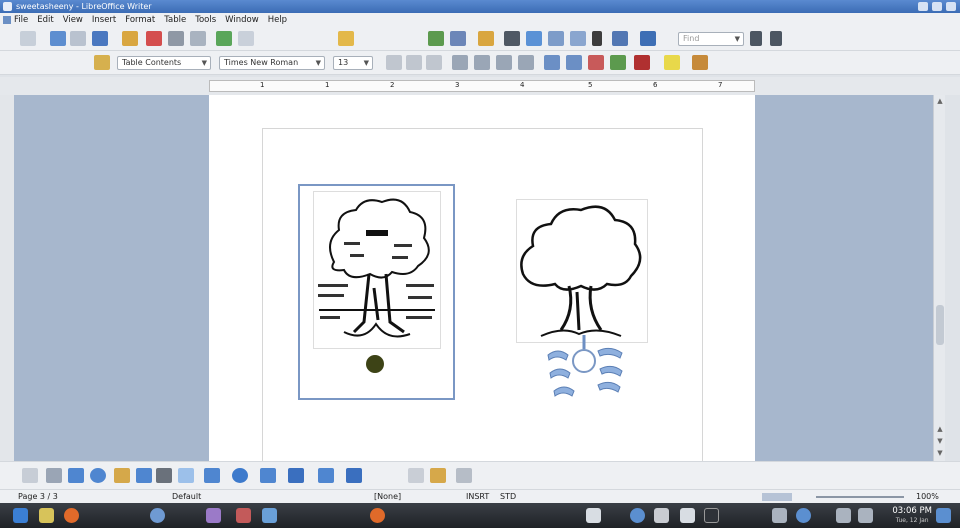 This screenshot has width=960, height=528. What do you see at coordinates (951, 6) in the screenshot?
I see `close-button` at bounding box center [951, 6].